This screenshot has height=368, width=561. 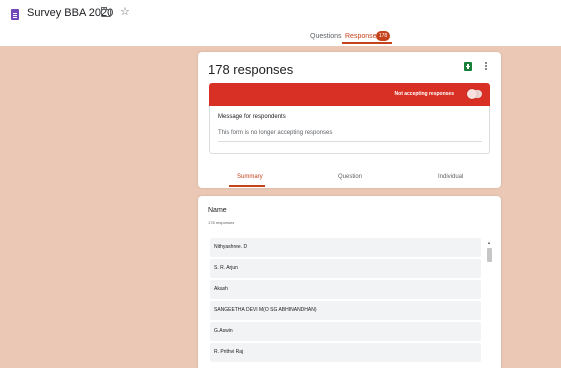 What do you see at coordinates (231, 247) in the screenshot?
I see `response-text: Nithyashree. D` at bounding box center [231, 247].